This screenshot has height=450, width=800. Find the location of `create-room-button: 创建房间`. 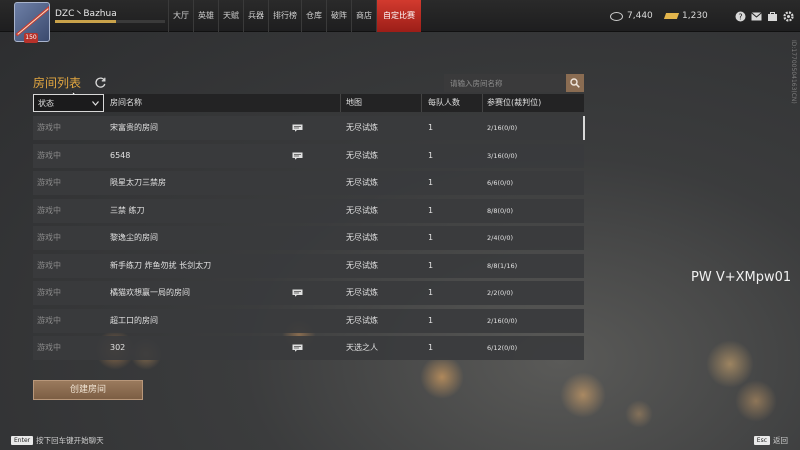

create-room-button: 创建房间 is located at coordinates (88, 390).